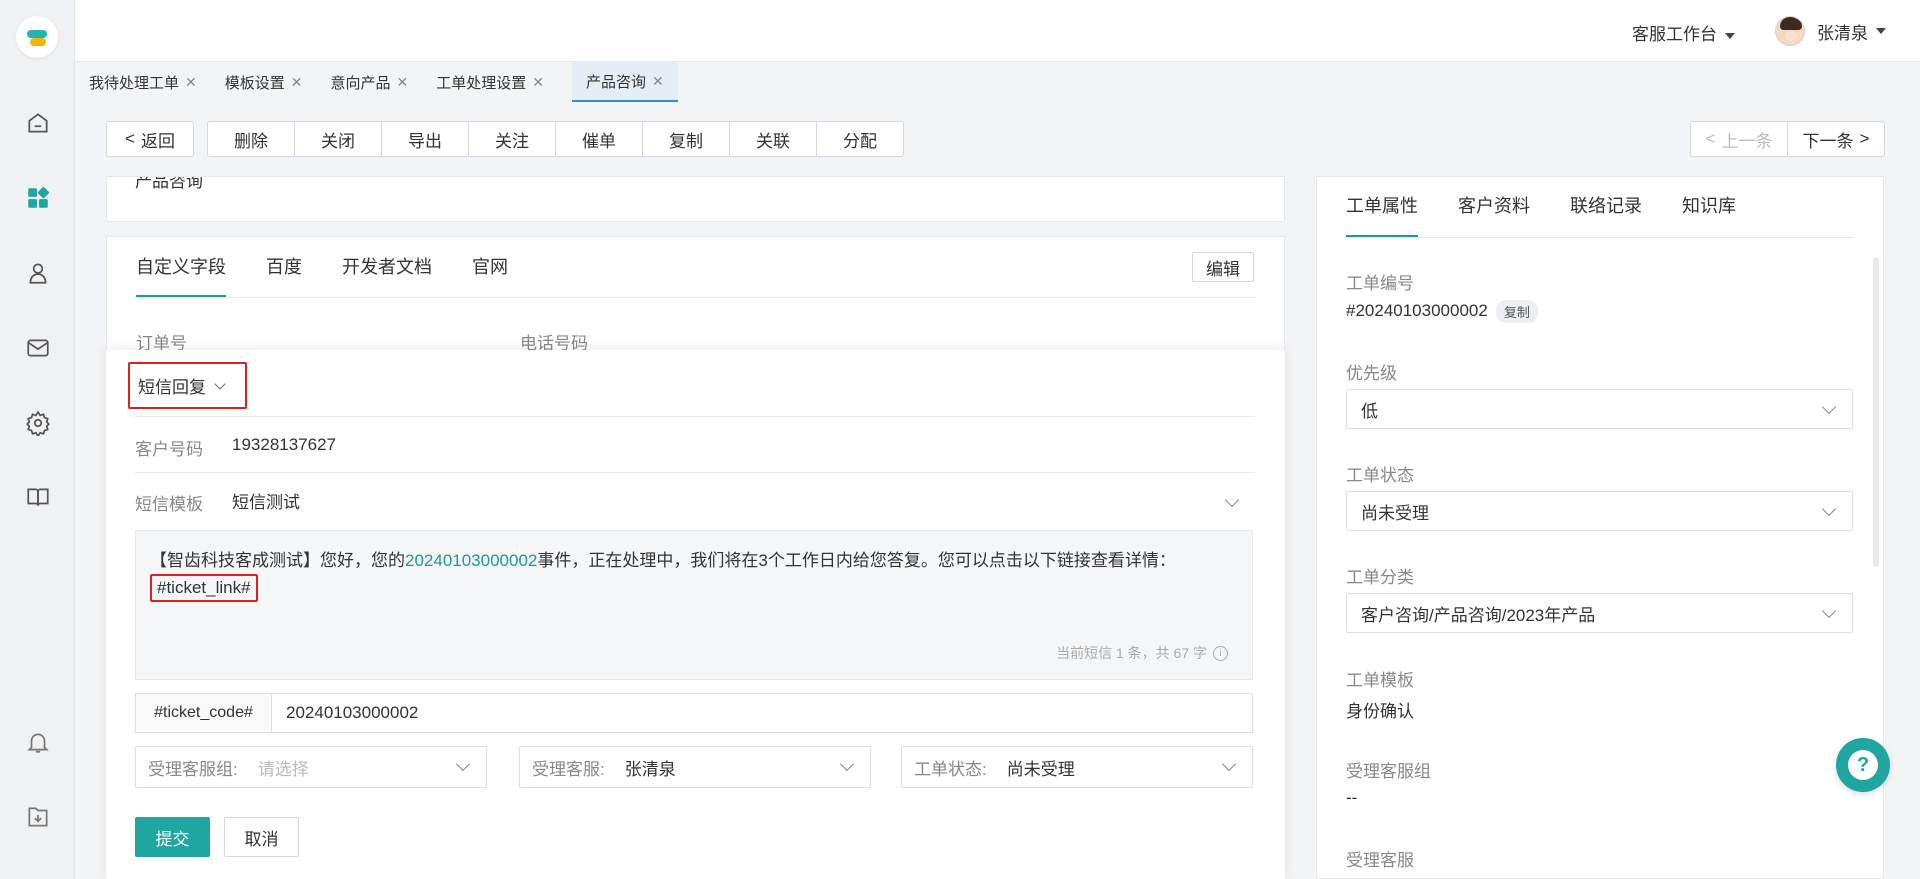 The image size is (1920, 879). Describe the element at coordinates (38, 273) in the screenshot. I see `contacts-icon` at that location.